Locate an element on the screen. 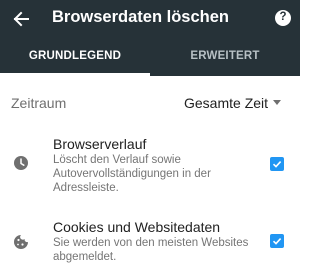 The height and width of the screenshot is (280, 320). item-title-history: Browserverlauf is located at coordinates (100, 144).